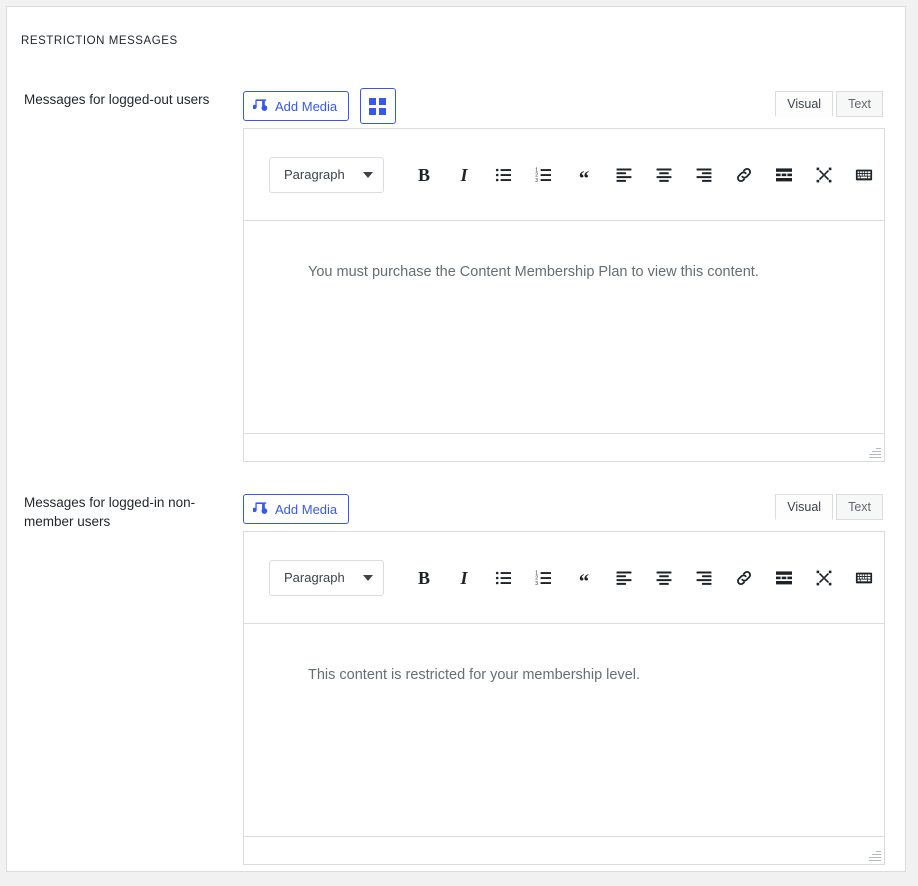  I want to click on blocks-button, so click(377, 106).